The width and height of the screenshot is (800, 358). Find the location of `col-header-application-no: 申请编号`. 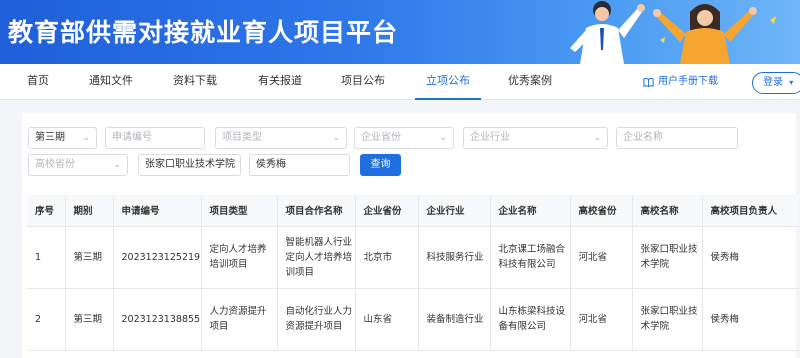

col-header-application-no: 申请编号 is located at coordinates (157, 211).